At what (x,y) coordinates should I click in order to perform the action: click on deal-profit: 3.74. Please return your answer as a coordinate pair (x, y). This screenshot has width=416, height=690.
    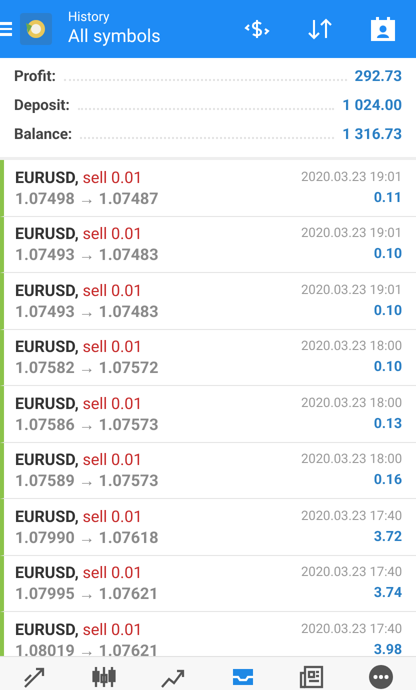
    Looking at the image, I should click on (388, 594).